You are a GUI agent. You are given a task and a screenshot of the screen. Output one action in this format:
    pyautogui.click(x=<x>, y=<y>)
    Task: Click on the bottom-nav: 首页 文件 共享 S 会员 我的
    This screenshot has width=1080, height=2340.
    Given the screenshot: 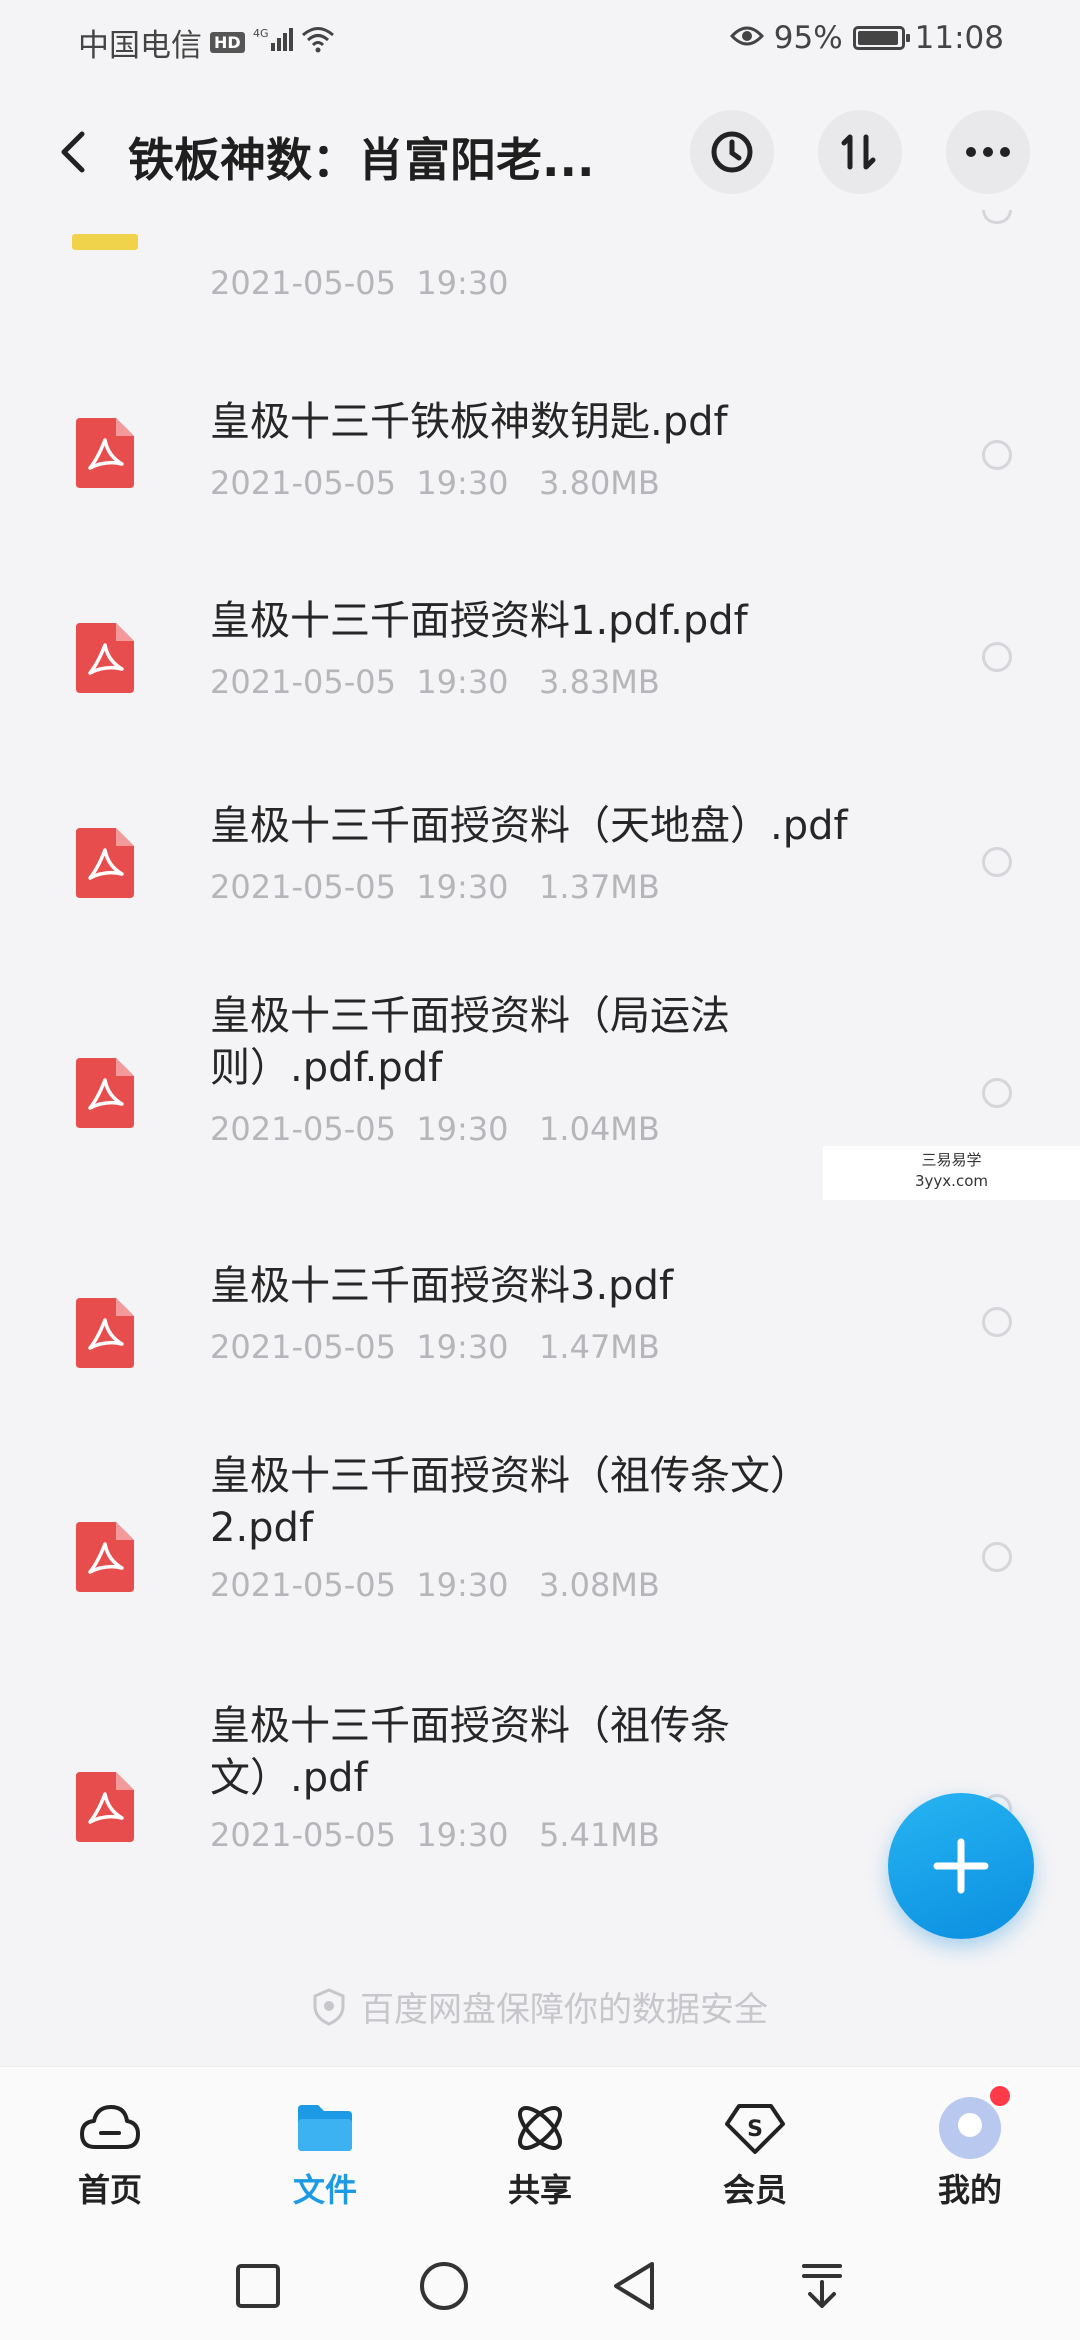 What is the action you would take?
    pyautogui.click(x=540, y=2141)
    